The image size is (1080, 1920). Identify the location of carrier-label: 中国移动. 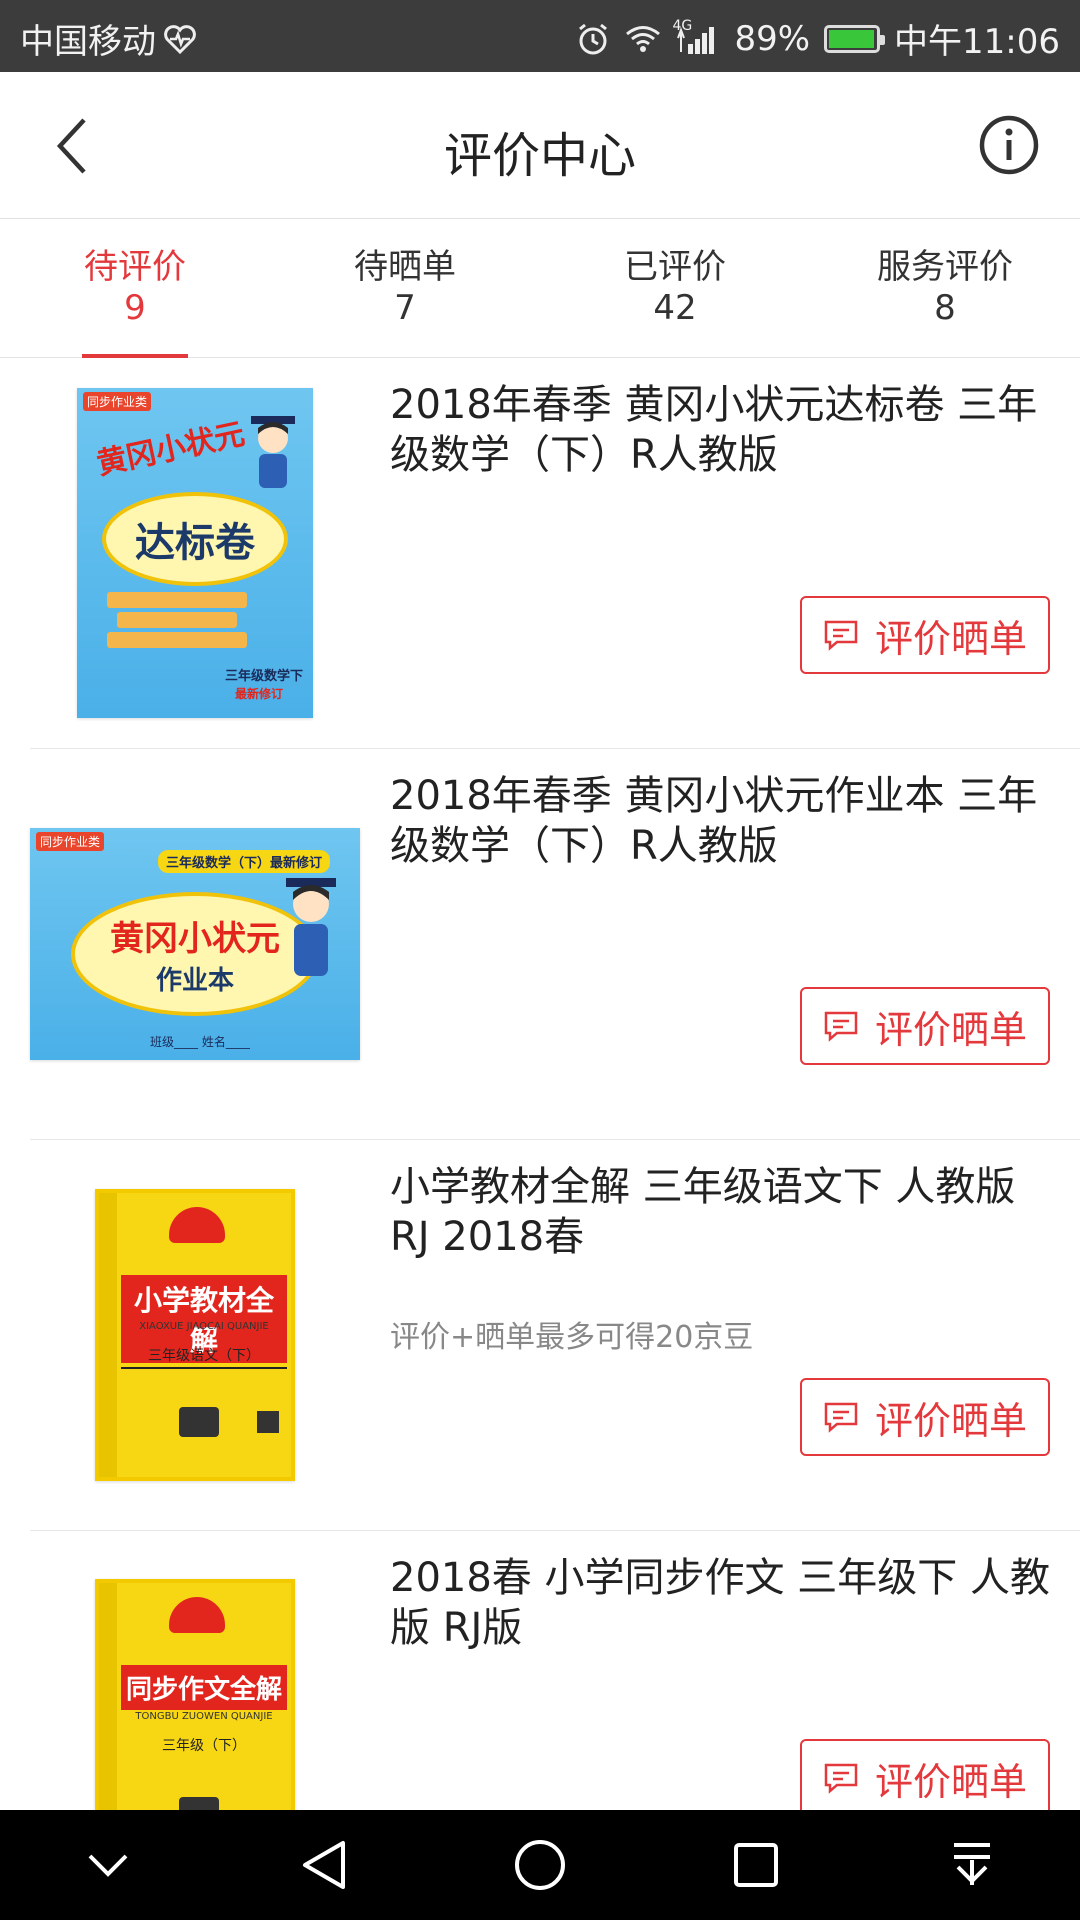
(88, 42).